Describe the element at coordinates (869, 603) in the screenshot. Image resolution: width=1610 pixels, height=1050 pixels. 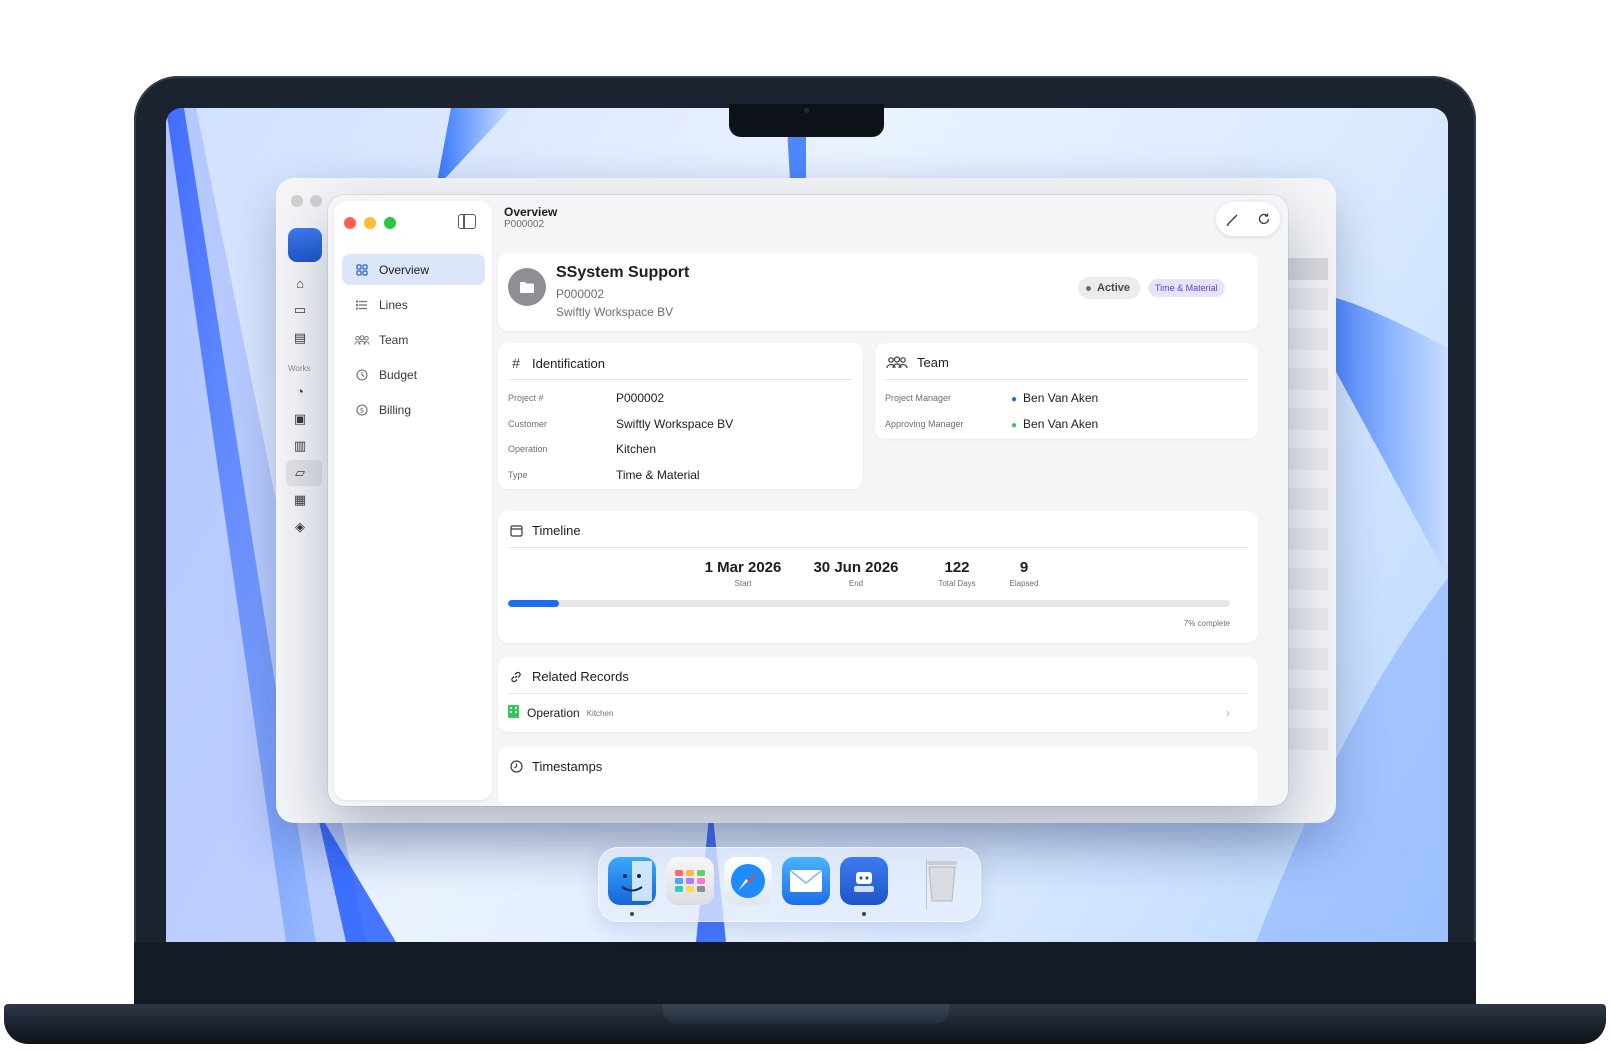
I see `timeline-progress-track` at that location.